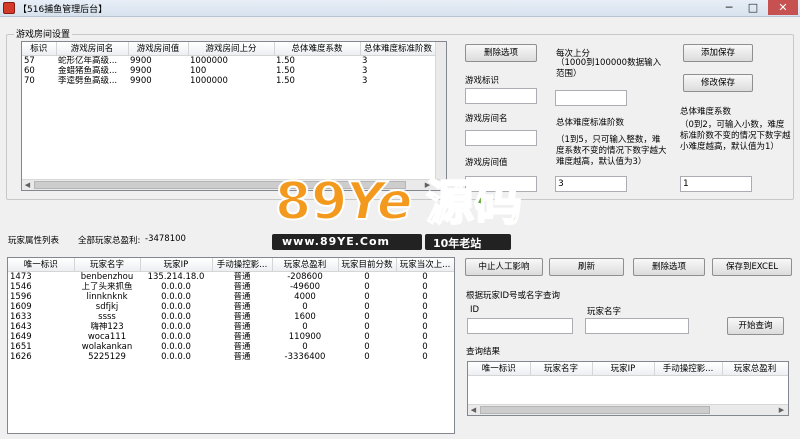 Image resolution: width=800 pixels, height=439 pixels. Describe the element at coordinates (468, 242) in the screenshot. I see `watermark-slogan-band: 10年老站` at that location.